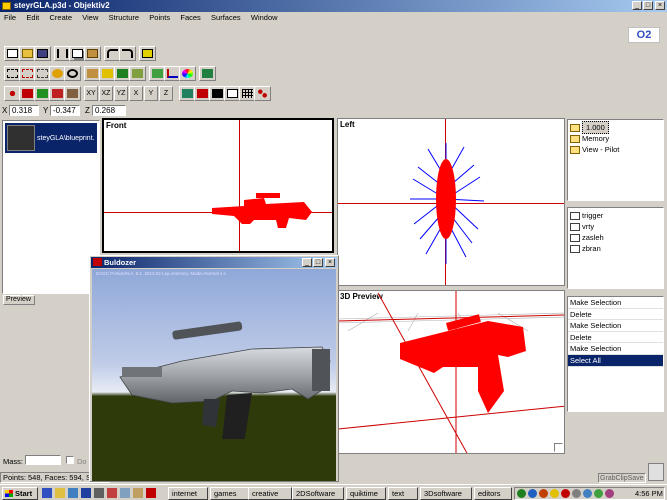  Describe the element at coordinates (521, 493) in the screenshot. I see `tray-network-icon` at that location.